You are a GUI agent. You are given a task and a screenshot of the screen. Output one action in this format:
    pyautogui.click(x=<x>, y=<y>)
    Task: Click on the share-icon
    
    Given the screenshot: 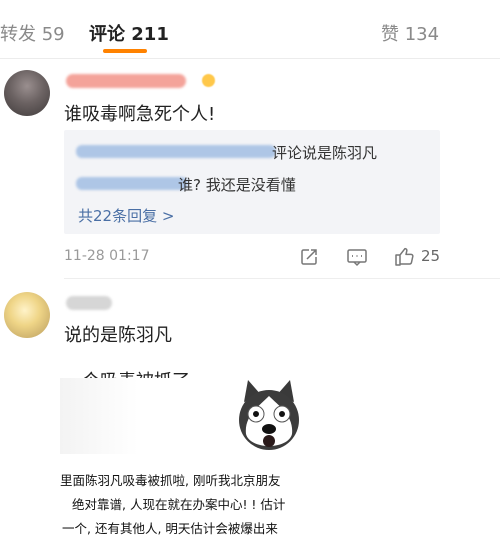 What is the action you would take?
    pyautogui.click(x=309, y=257)
    